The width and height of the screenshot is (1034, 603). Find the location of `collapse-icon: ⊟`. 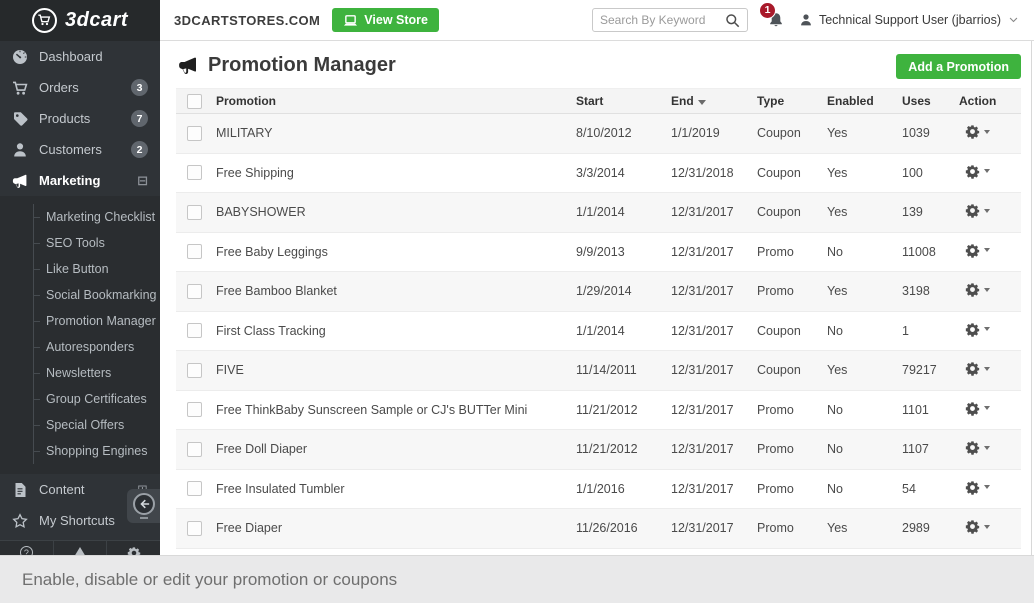

collapse-icon: ⊟ is located at coordinates (142, 180).